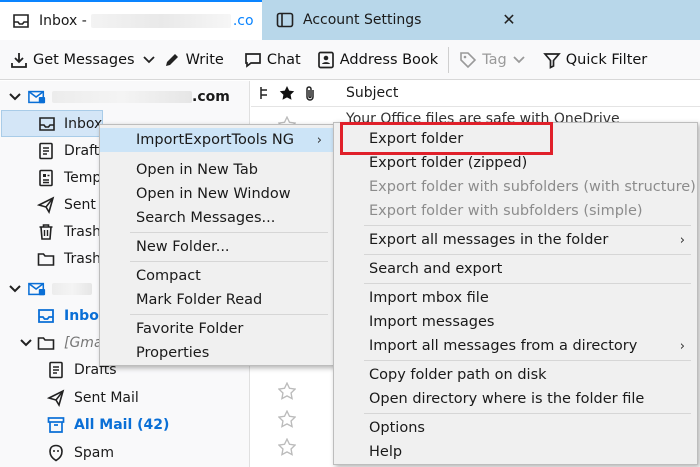 This screenshot has width=700, height=467. I want to click on menu-import-all-directory: Import all messages from a directory ›, so click(515, 346).